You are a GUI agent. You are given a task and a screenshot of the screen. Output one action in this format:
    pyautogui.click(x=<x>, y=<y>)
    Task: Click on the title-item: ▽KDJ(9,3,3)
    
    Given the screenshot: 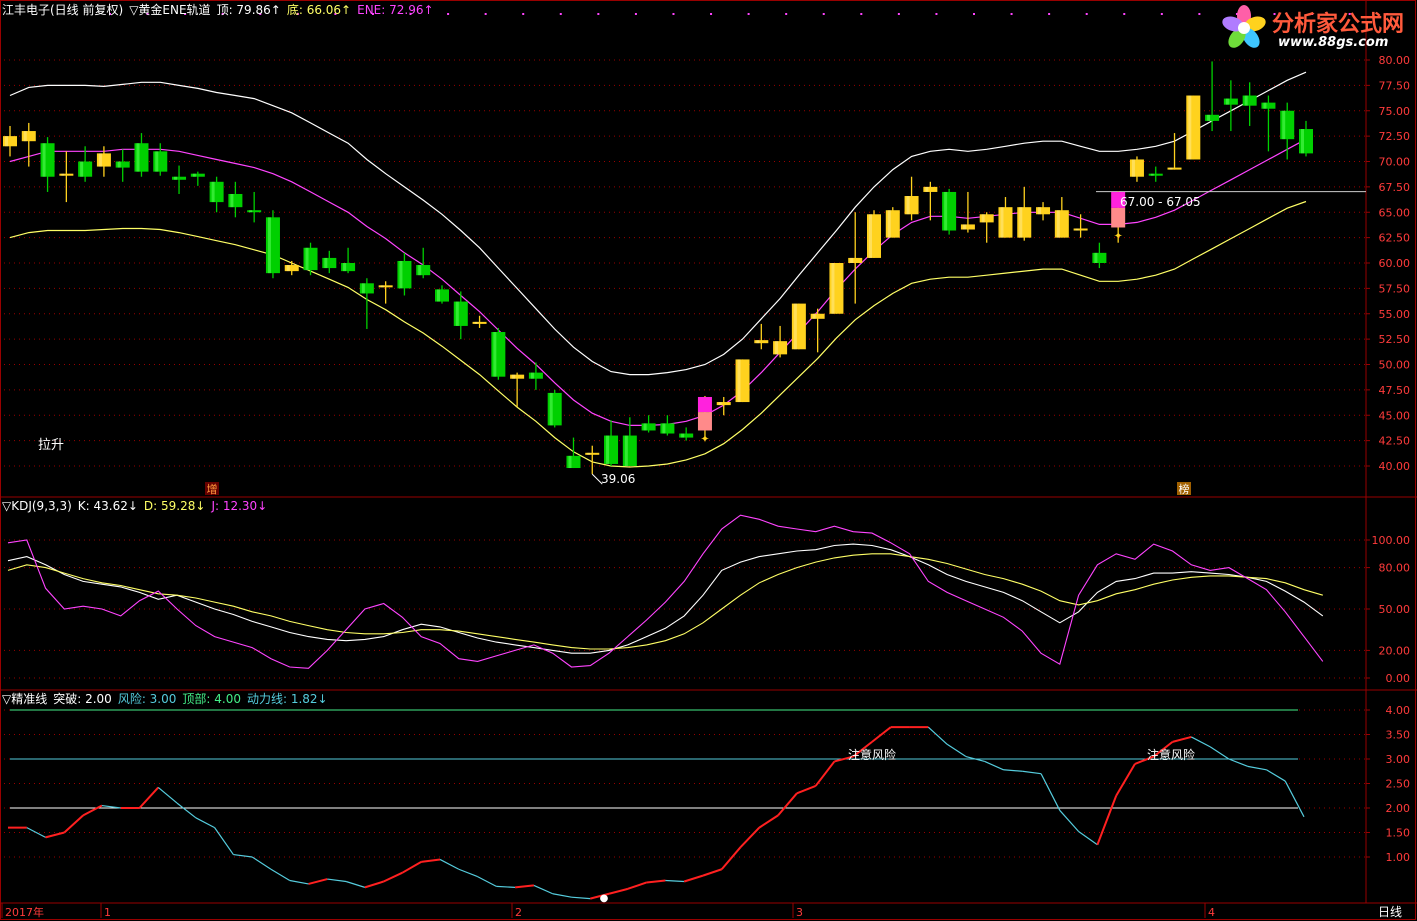 What is the action you would take?
    pyautogui.click(x=37, y=506)
    